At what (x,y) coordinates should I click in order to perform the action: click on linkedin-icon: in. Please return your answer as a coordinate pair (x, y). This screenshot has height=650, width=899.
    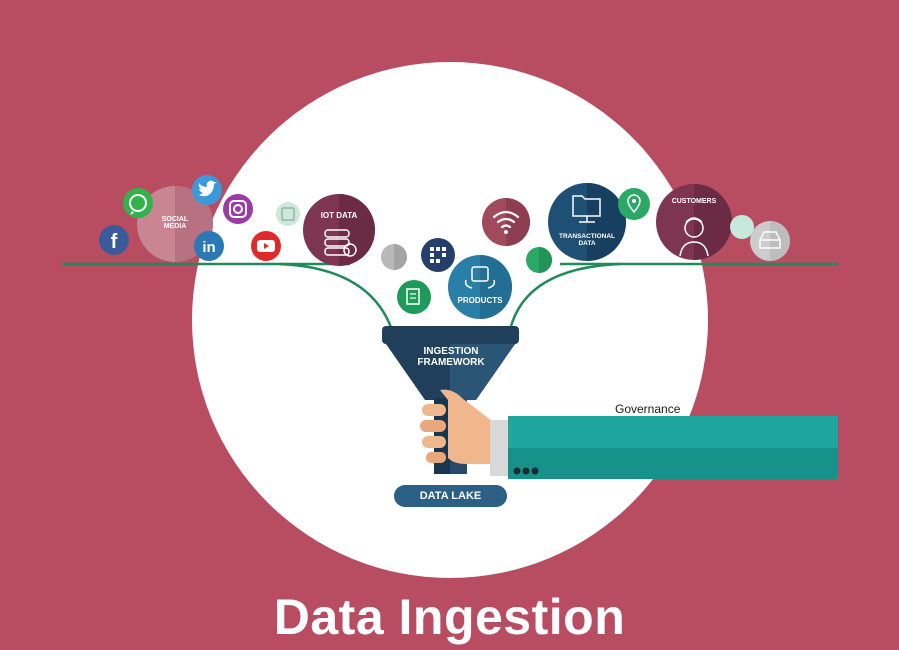
    Looking at the image, I should click on (209, 246).